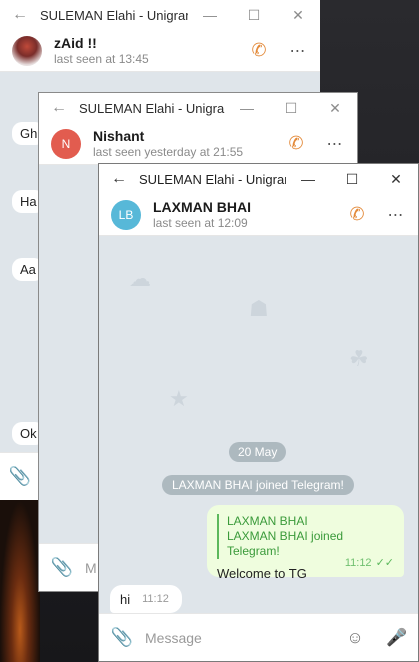 The image size is (419, 662). Describe the element at coordinates (150, 51) in the screenshot. I see `chat-info: zAid !! last seen at 13:45` at that location.